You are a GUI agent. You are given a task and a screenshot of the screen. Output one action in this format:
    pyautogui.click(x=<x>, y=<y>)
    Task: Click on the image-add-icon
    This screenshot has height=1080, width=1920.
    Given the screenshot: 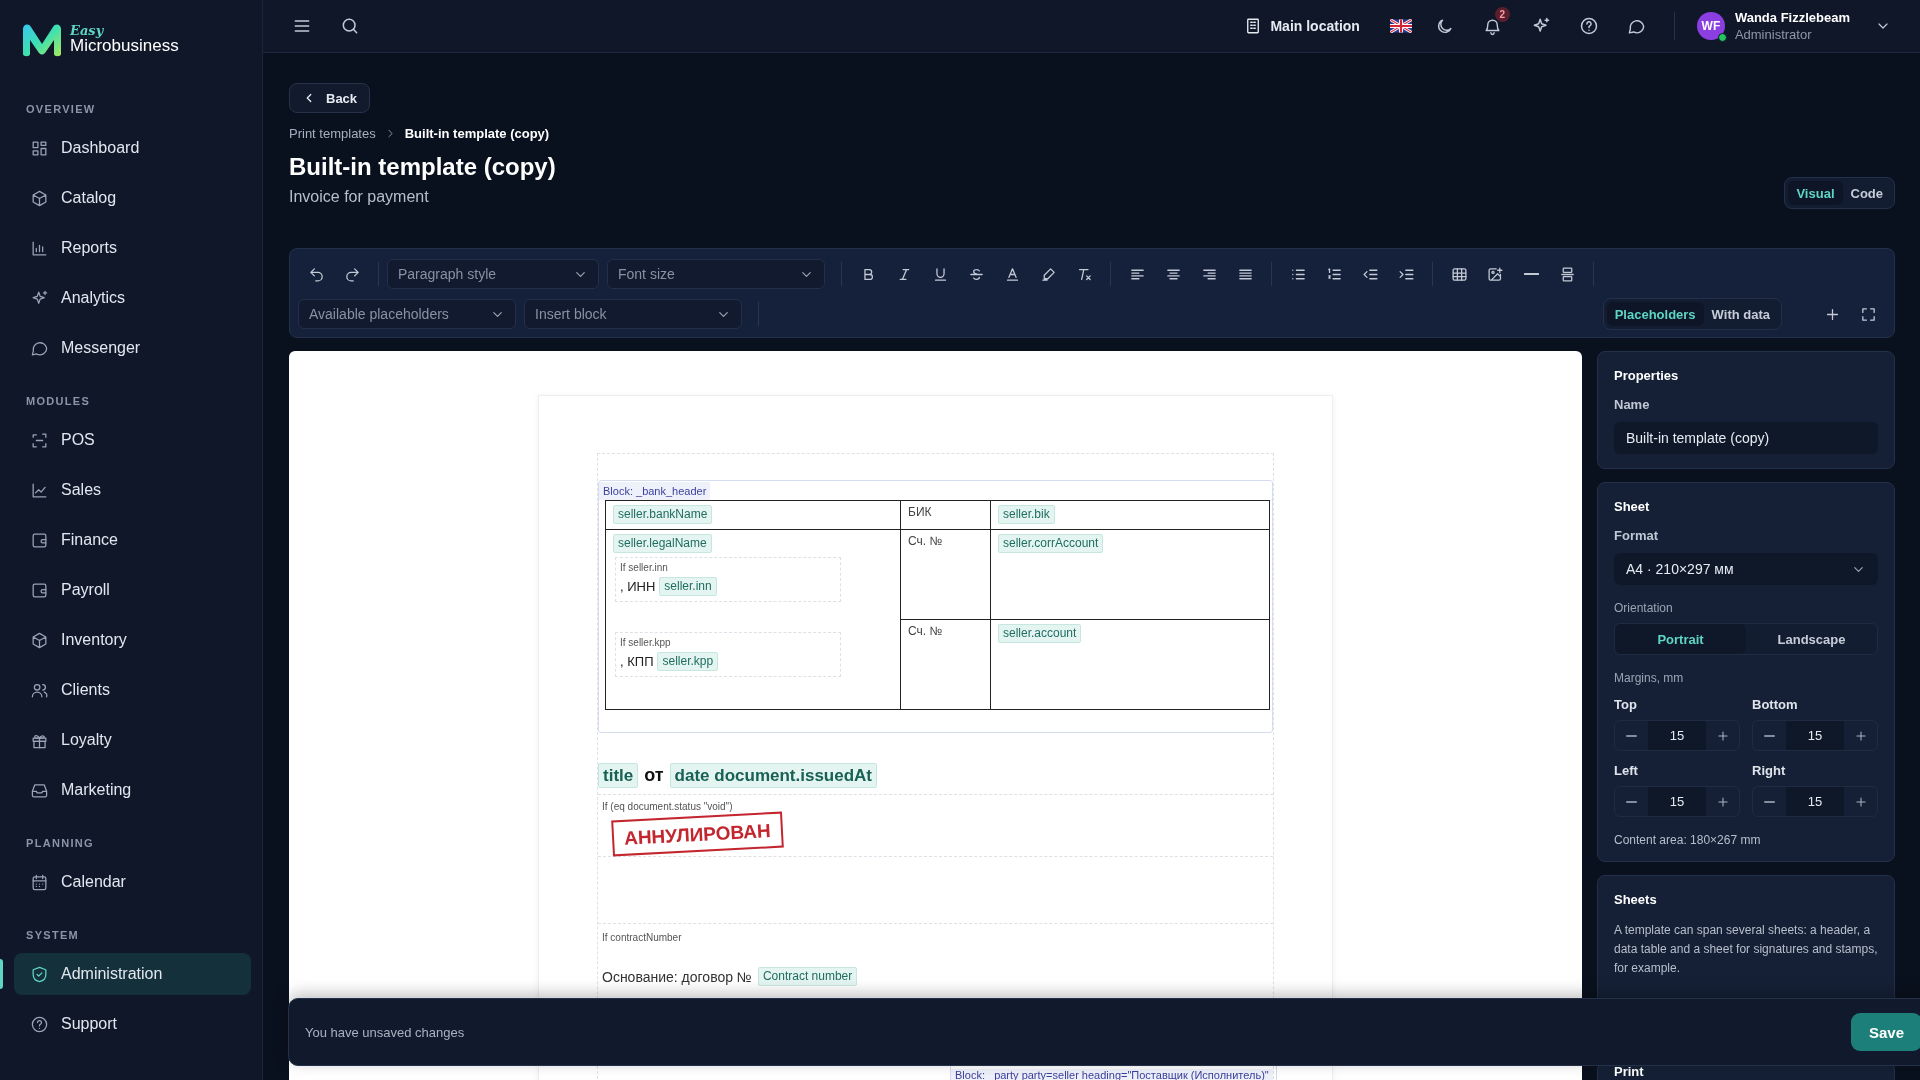 What is the action you would take?
    pyautogui.click(x=1495, y=274)
    